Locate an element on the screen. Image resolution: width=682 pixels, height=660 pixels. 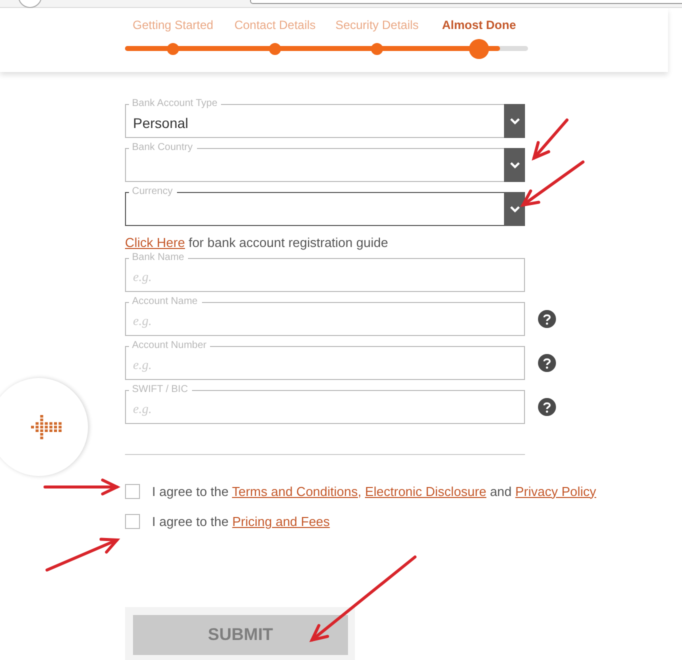
agreement-link: Privacy Policy is located at coordinates (555, 491).